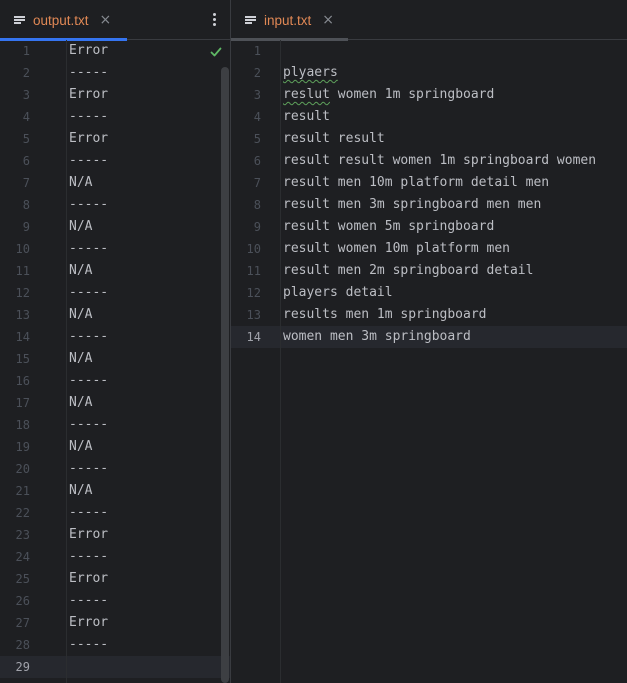  I want to click on tab-input-txt: input.txt ×, so click(290, 20).